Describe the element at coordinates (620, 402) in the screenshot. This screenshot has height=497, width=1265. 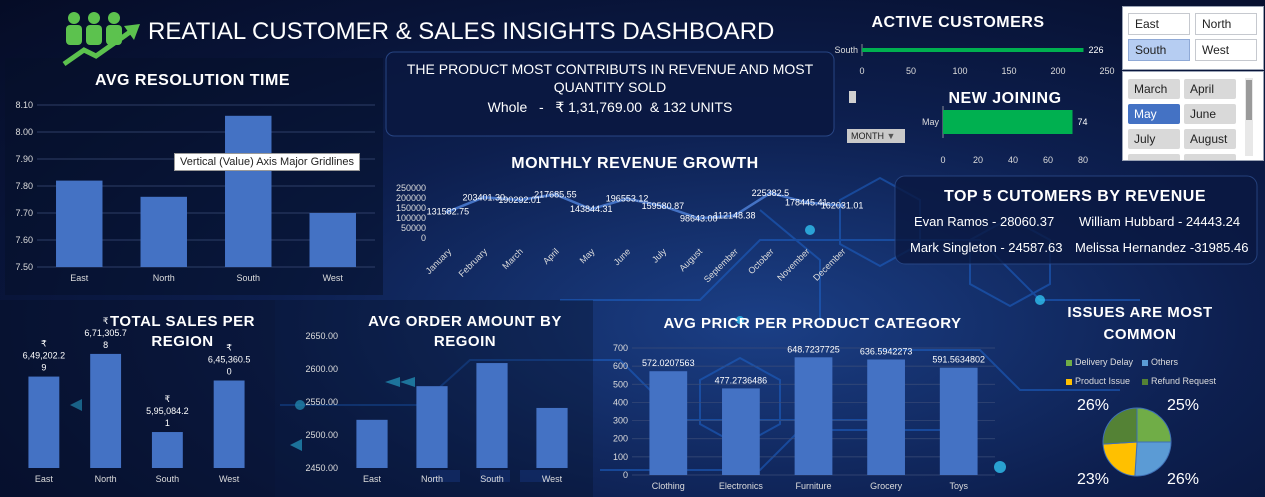
I see `y-tick-label: 400` at that location.